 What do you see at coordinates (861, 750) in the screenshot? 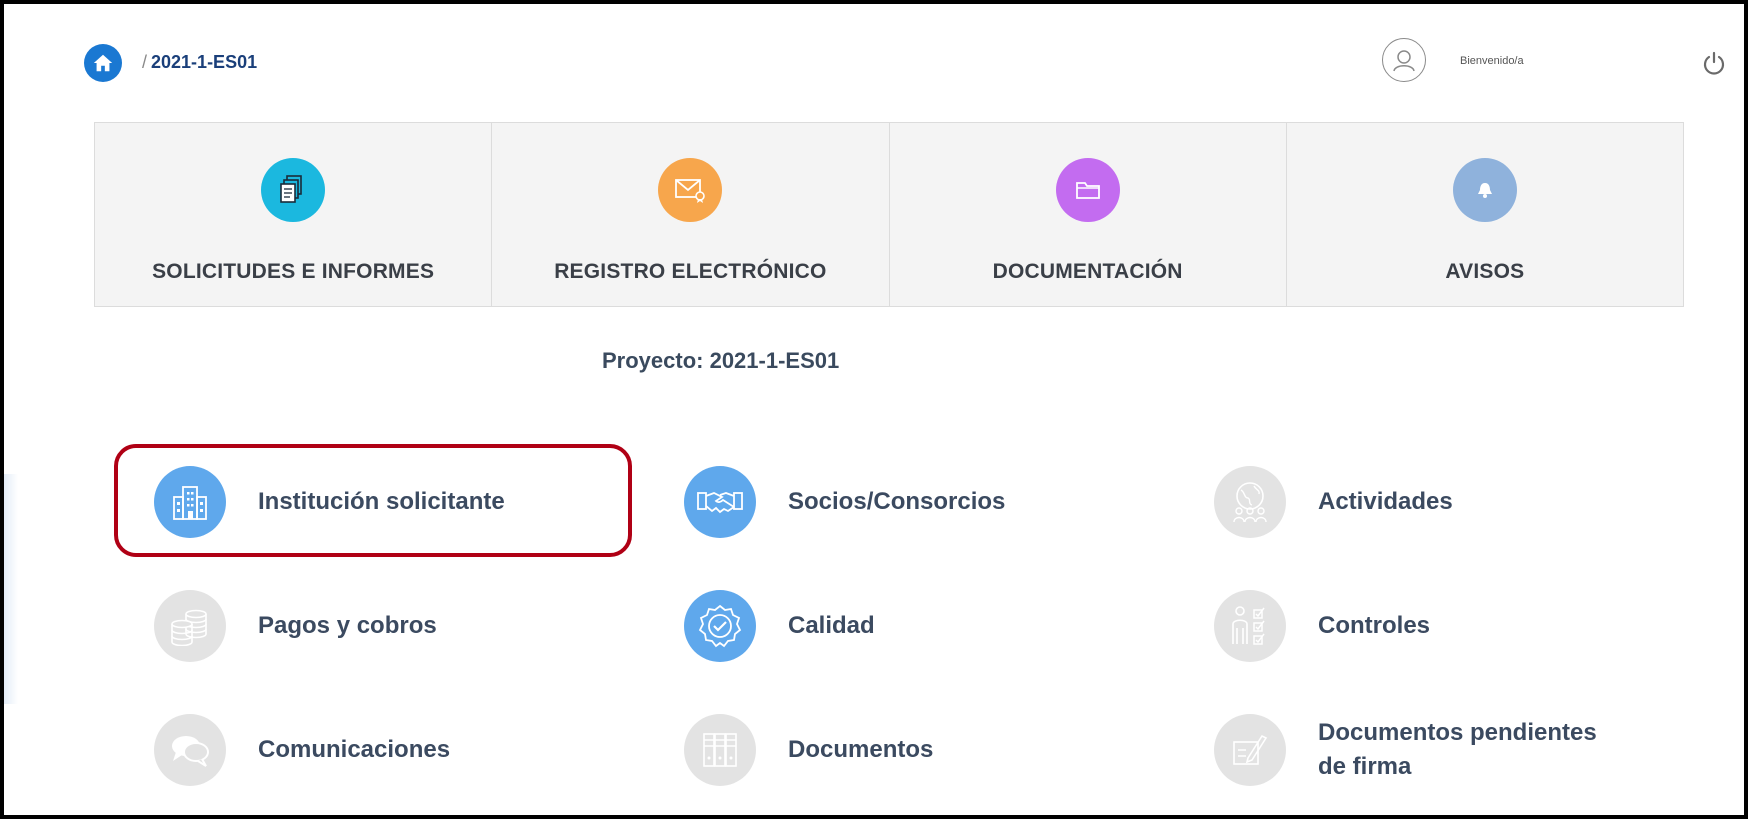
I see `module-label: Documentos` at bounding box center [861, 750].